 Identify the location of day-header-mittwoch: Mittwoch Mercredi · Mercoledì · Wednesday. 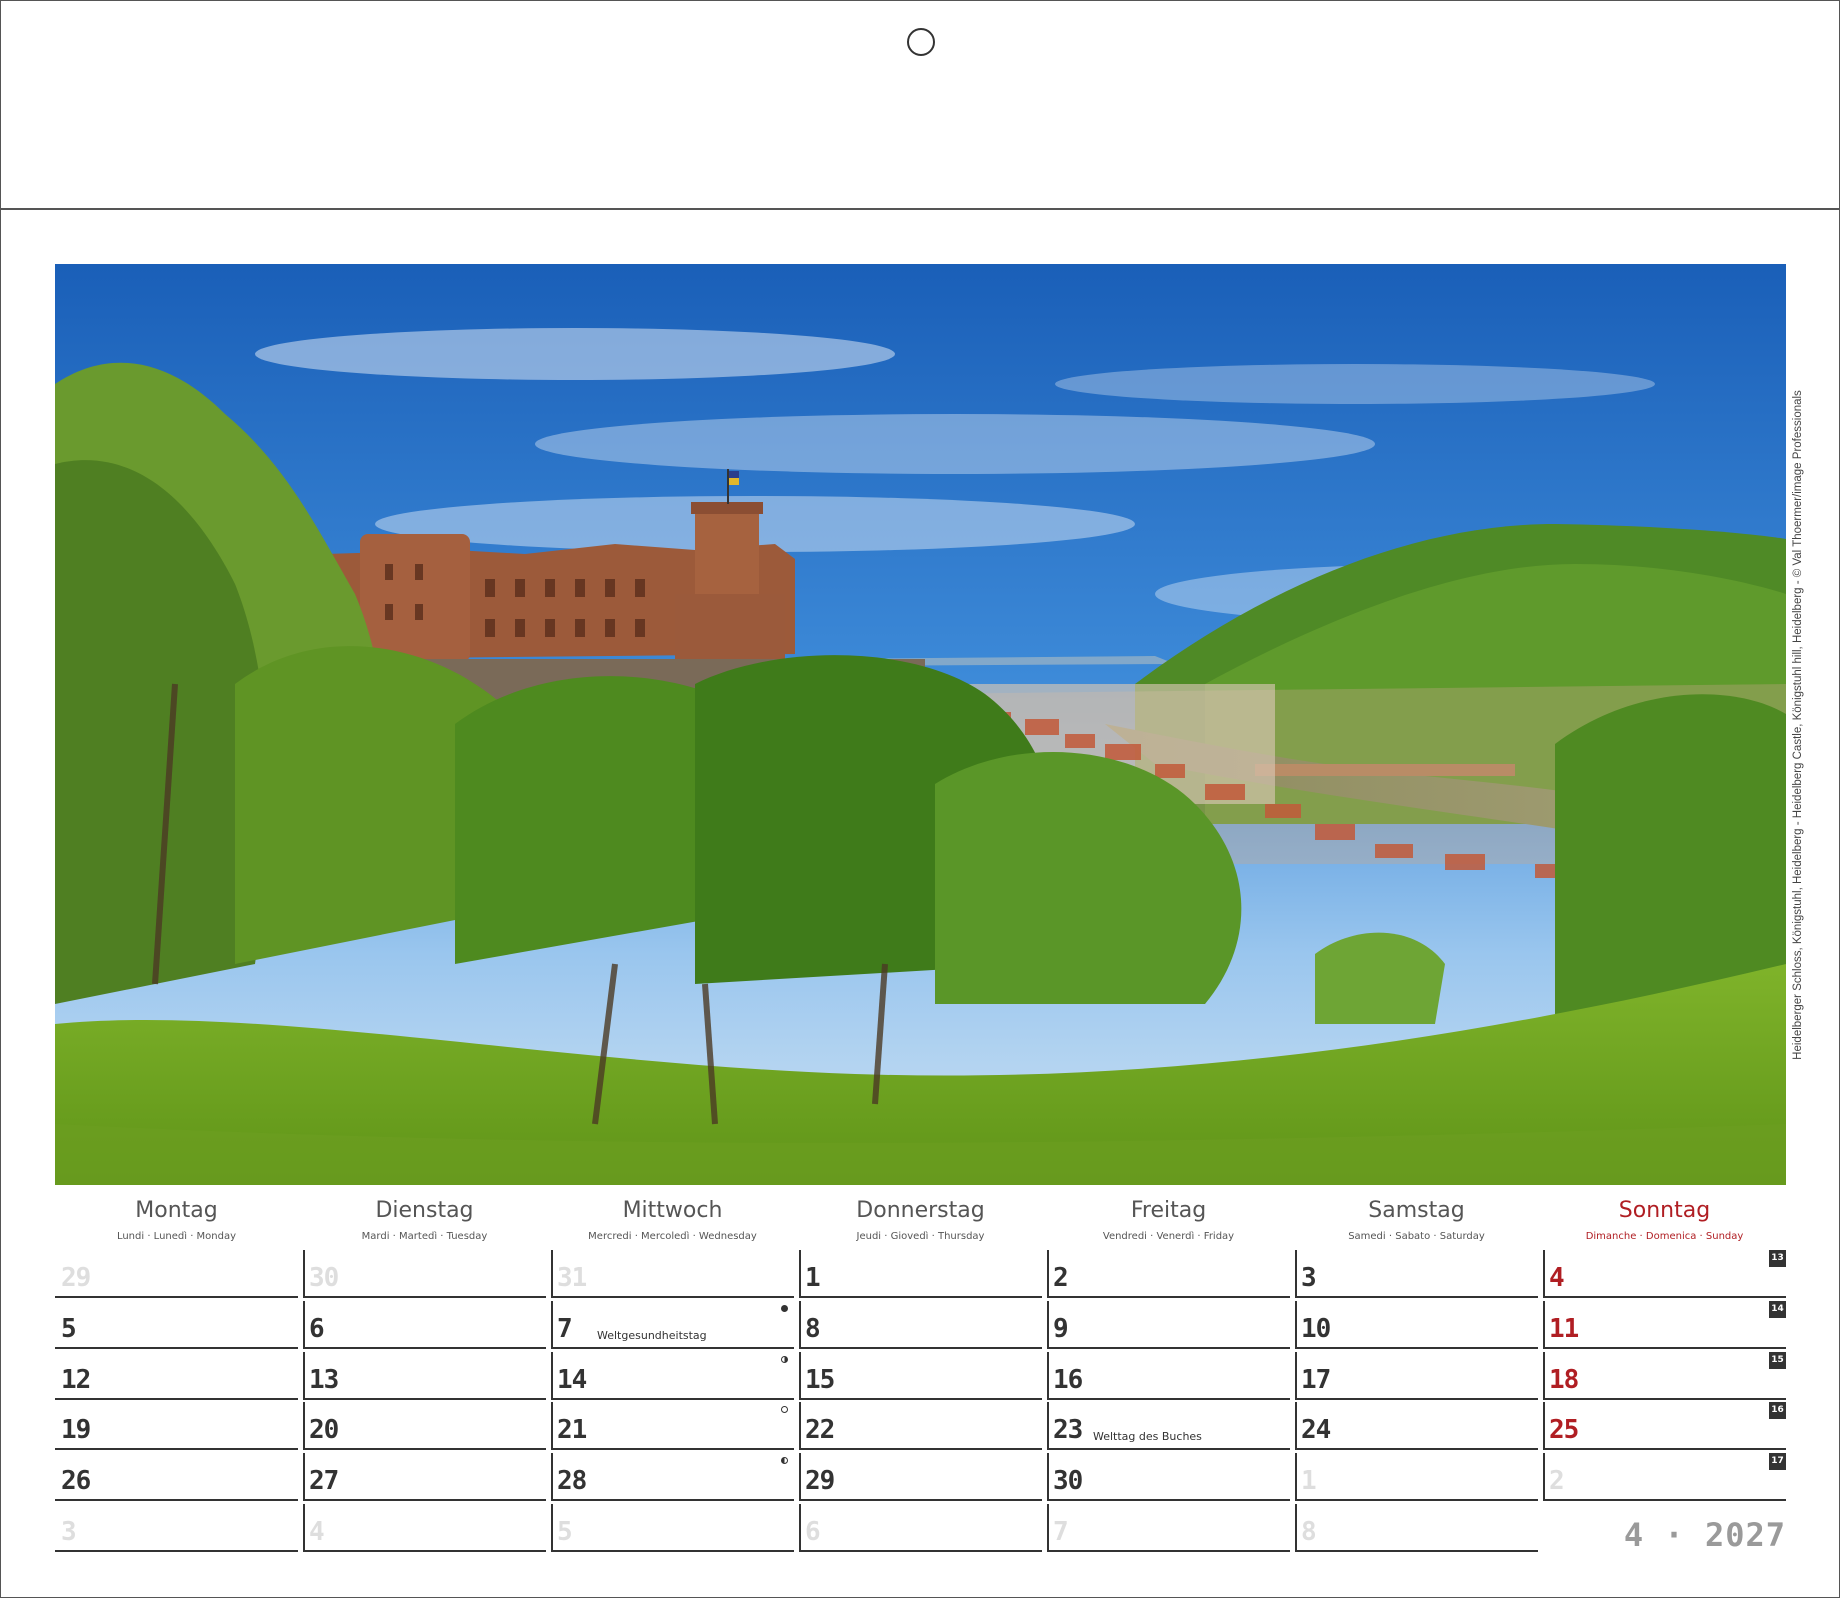
(672, 1221).